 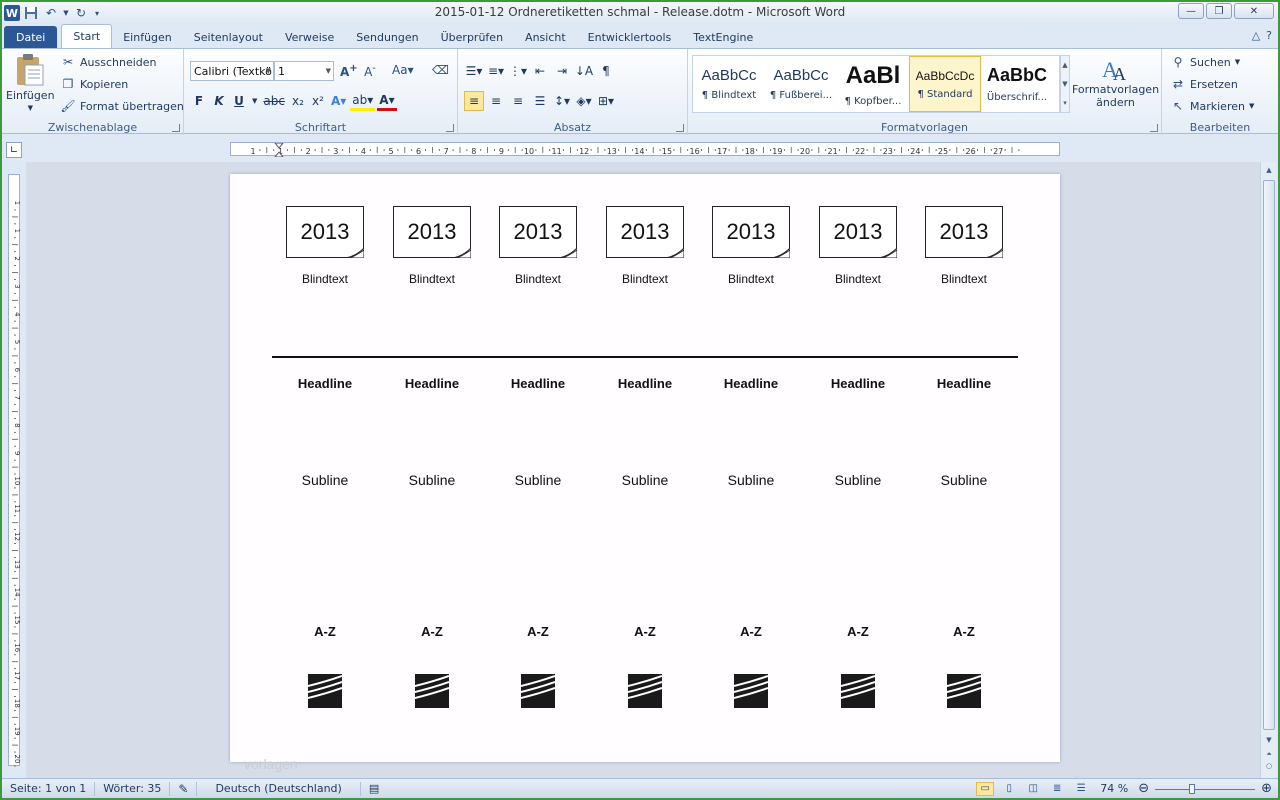 What do you see at coordinates (540, 101) in the screenshot?
I see `justify-icon: ☰` at bounding box center [540, 101].